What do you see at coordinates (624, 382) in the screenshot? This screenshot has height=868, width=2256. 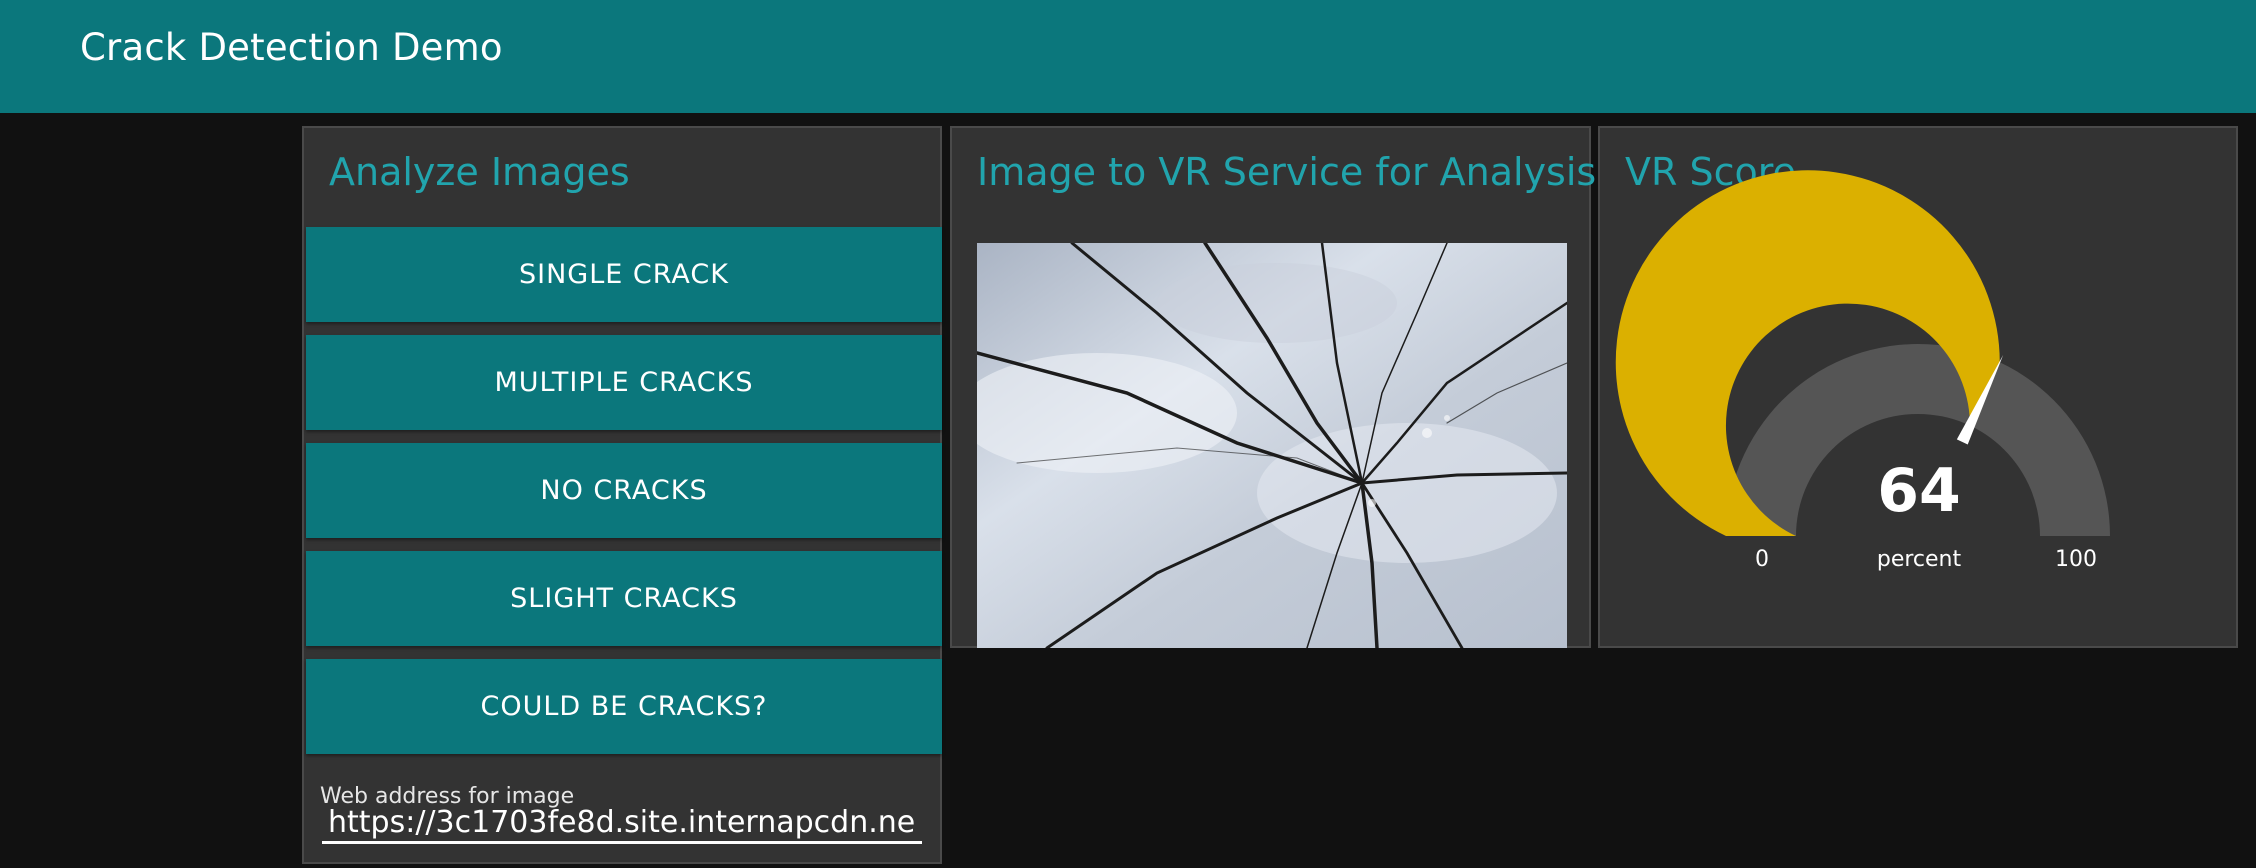 I see `multiple-cracks-button: MULTIPLE CRACKS` at bounding box center [624, 382].